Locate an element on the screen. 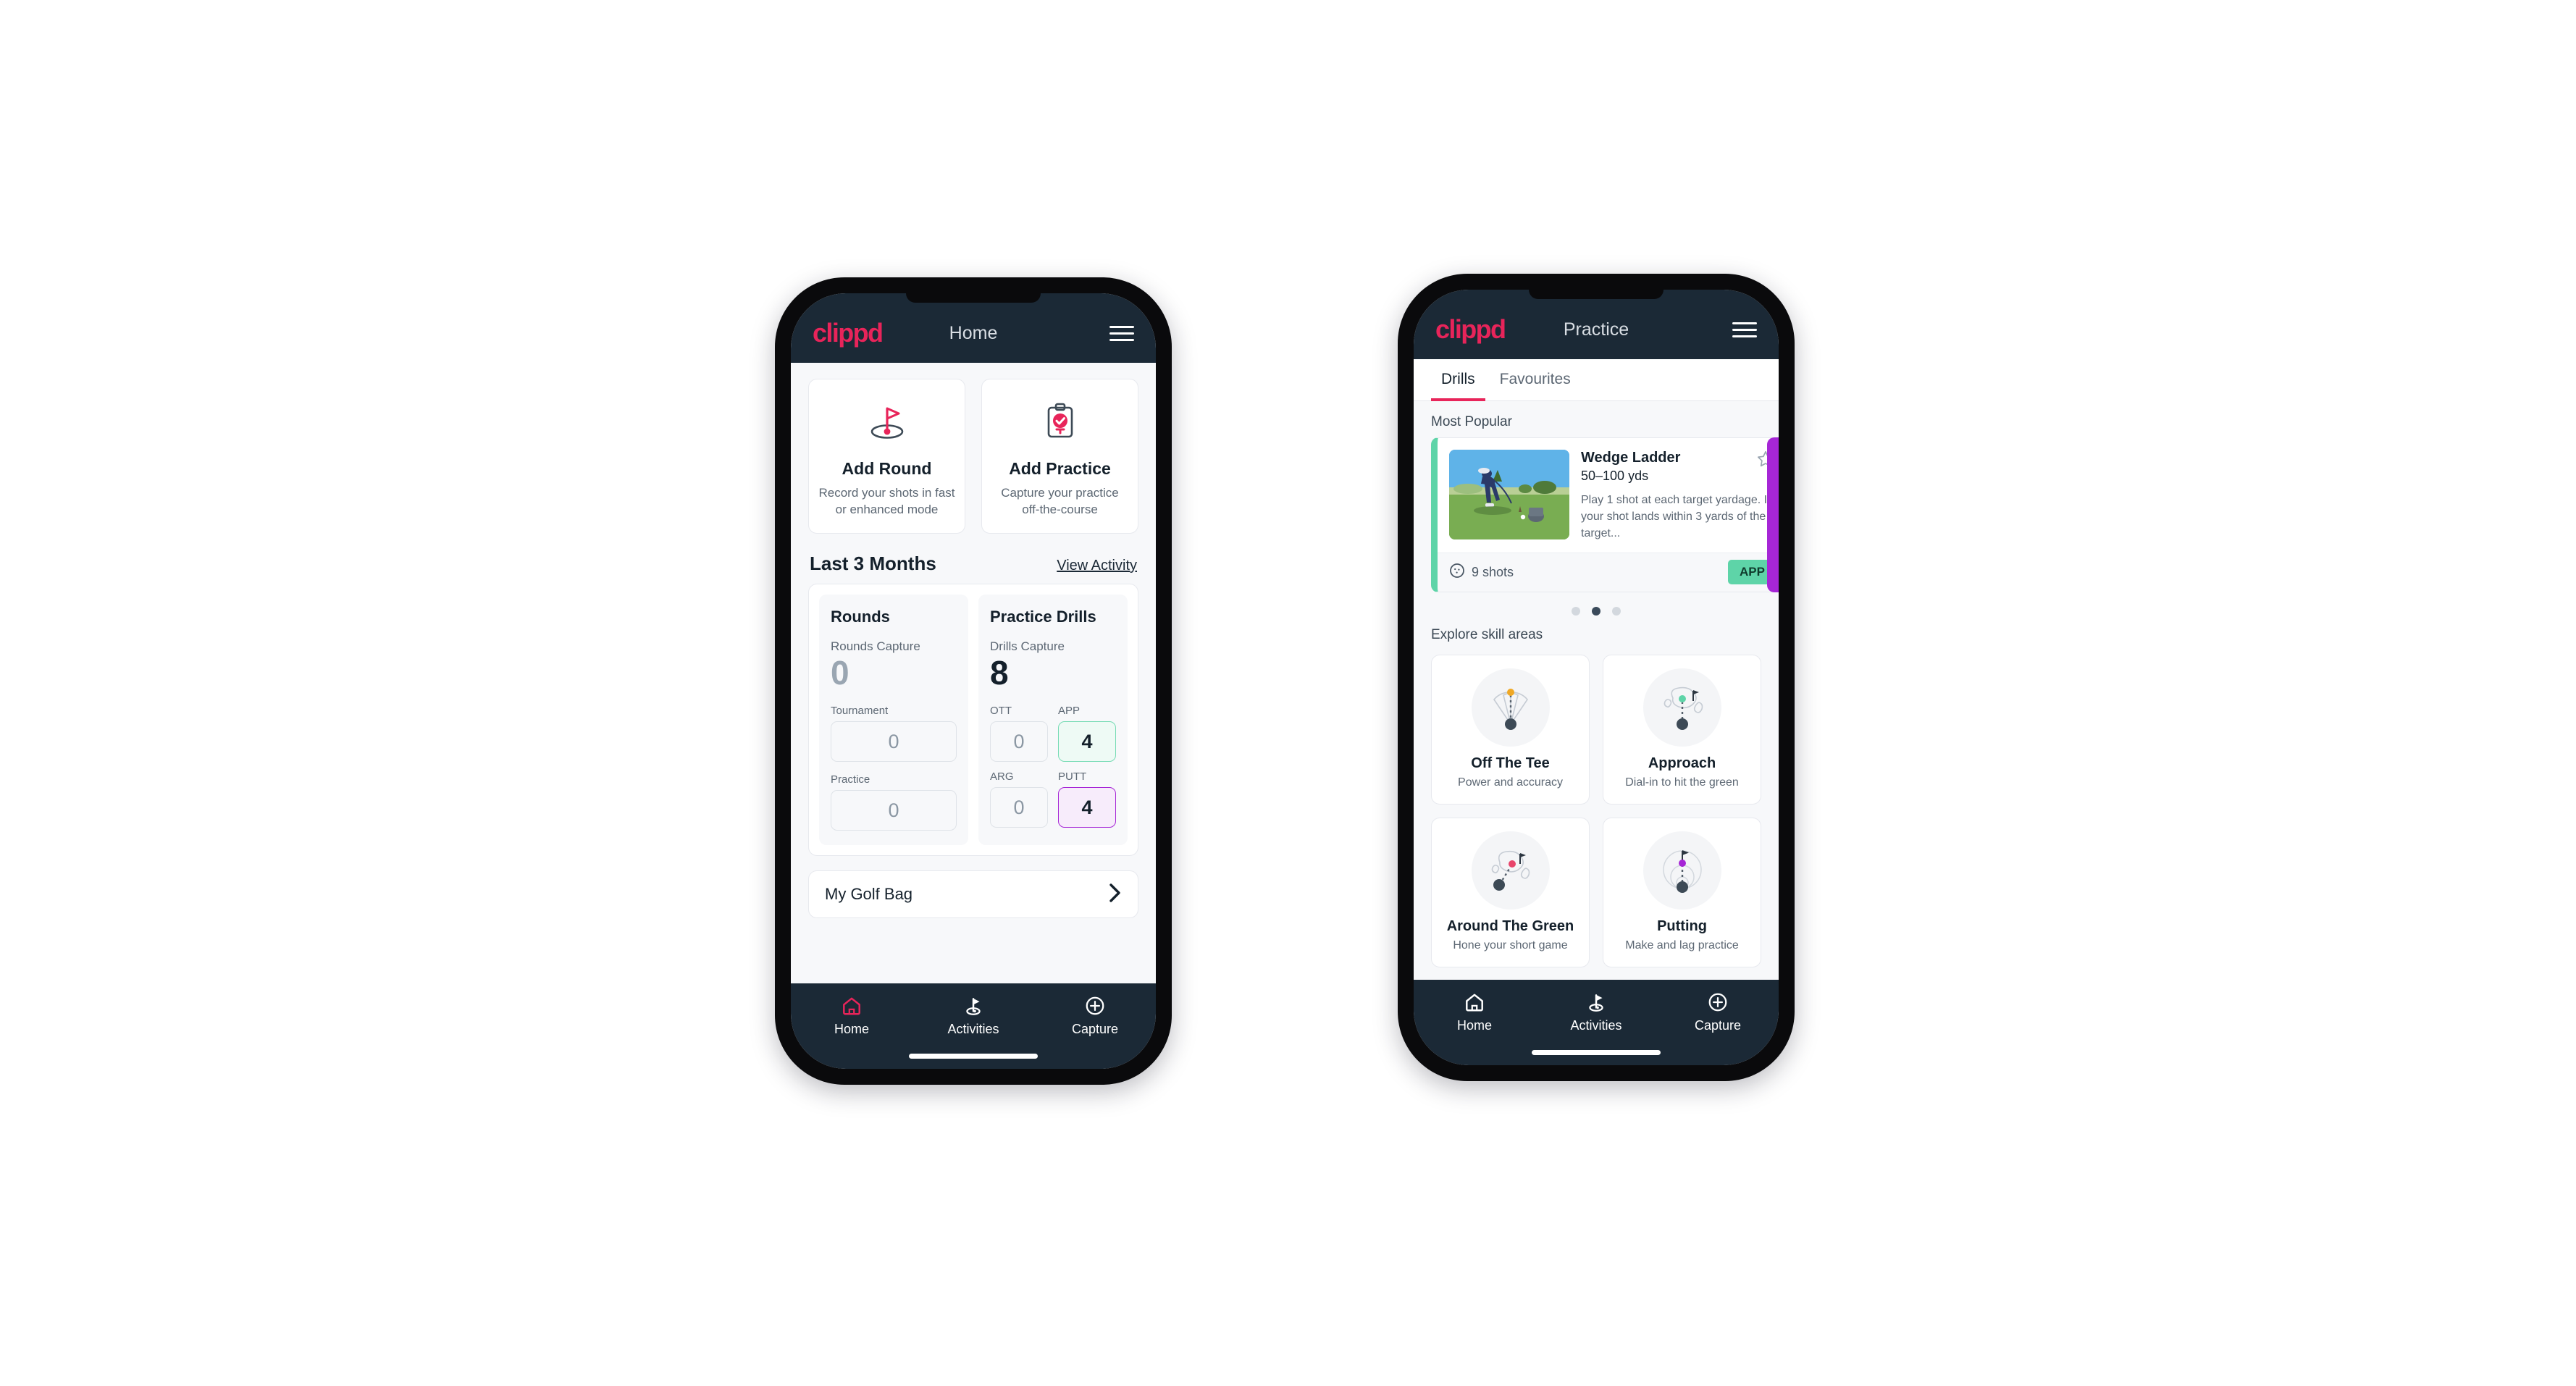 The width and height of the screenshot is (2576, 1386). skill-title: Around The Green is located at coordinates (1510, 925).